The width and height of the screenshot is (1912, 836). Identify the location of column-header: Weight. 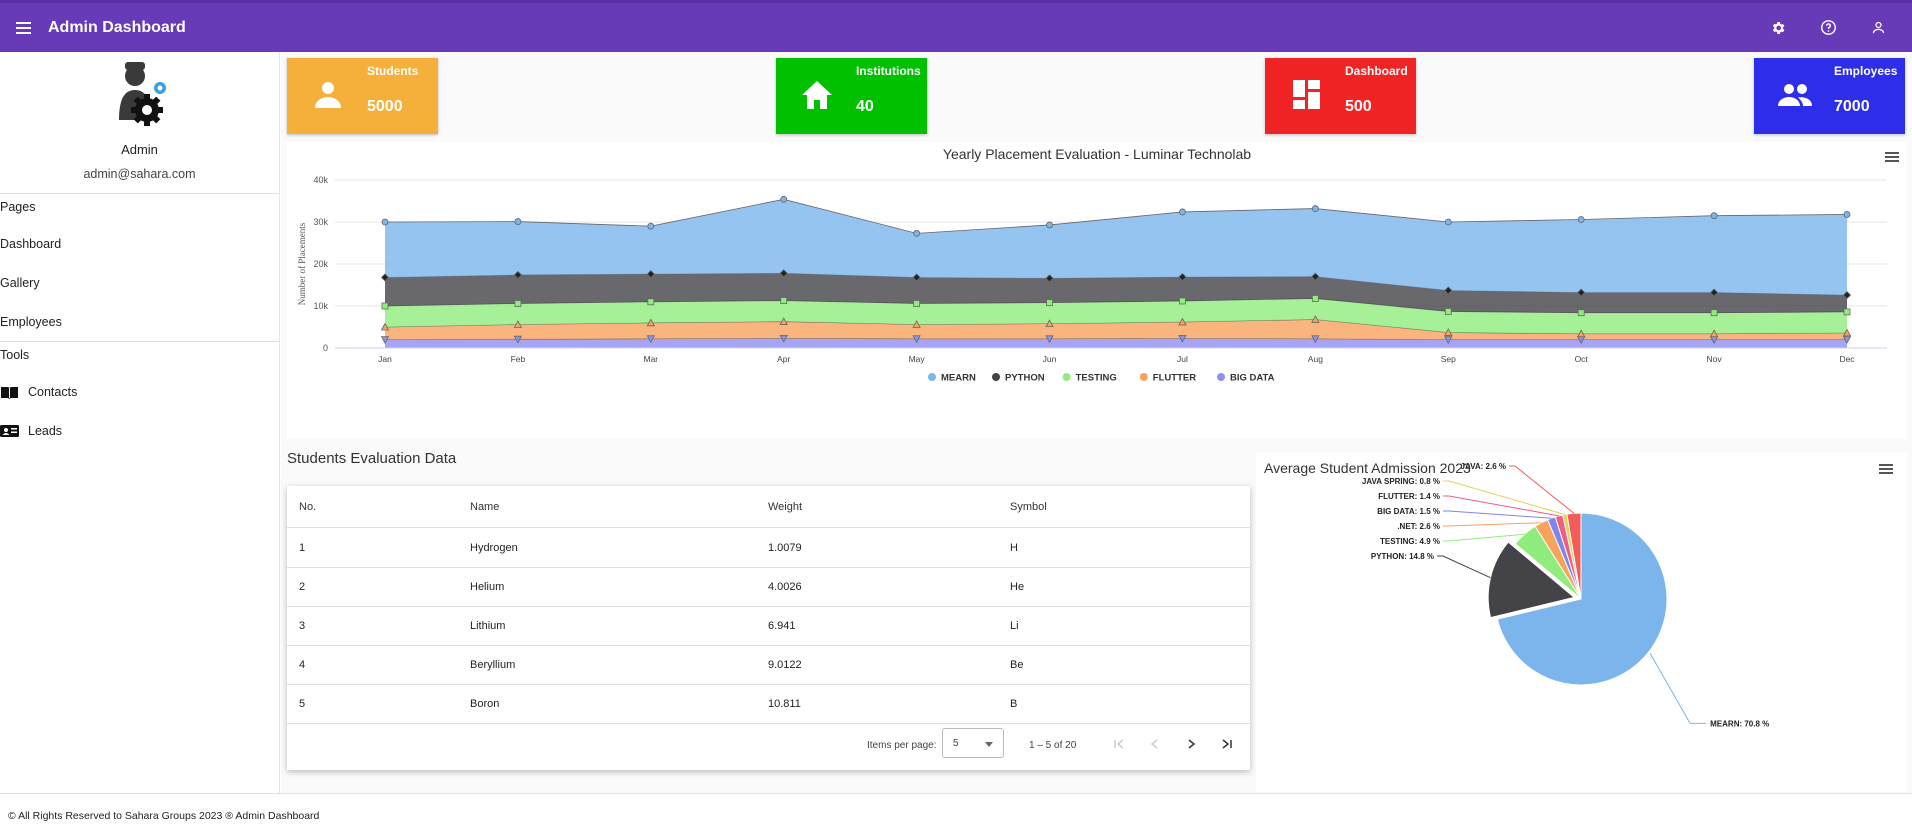
(785, 507).